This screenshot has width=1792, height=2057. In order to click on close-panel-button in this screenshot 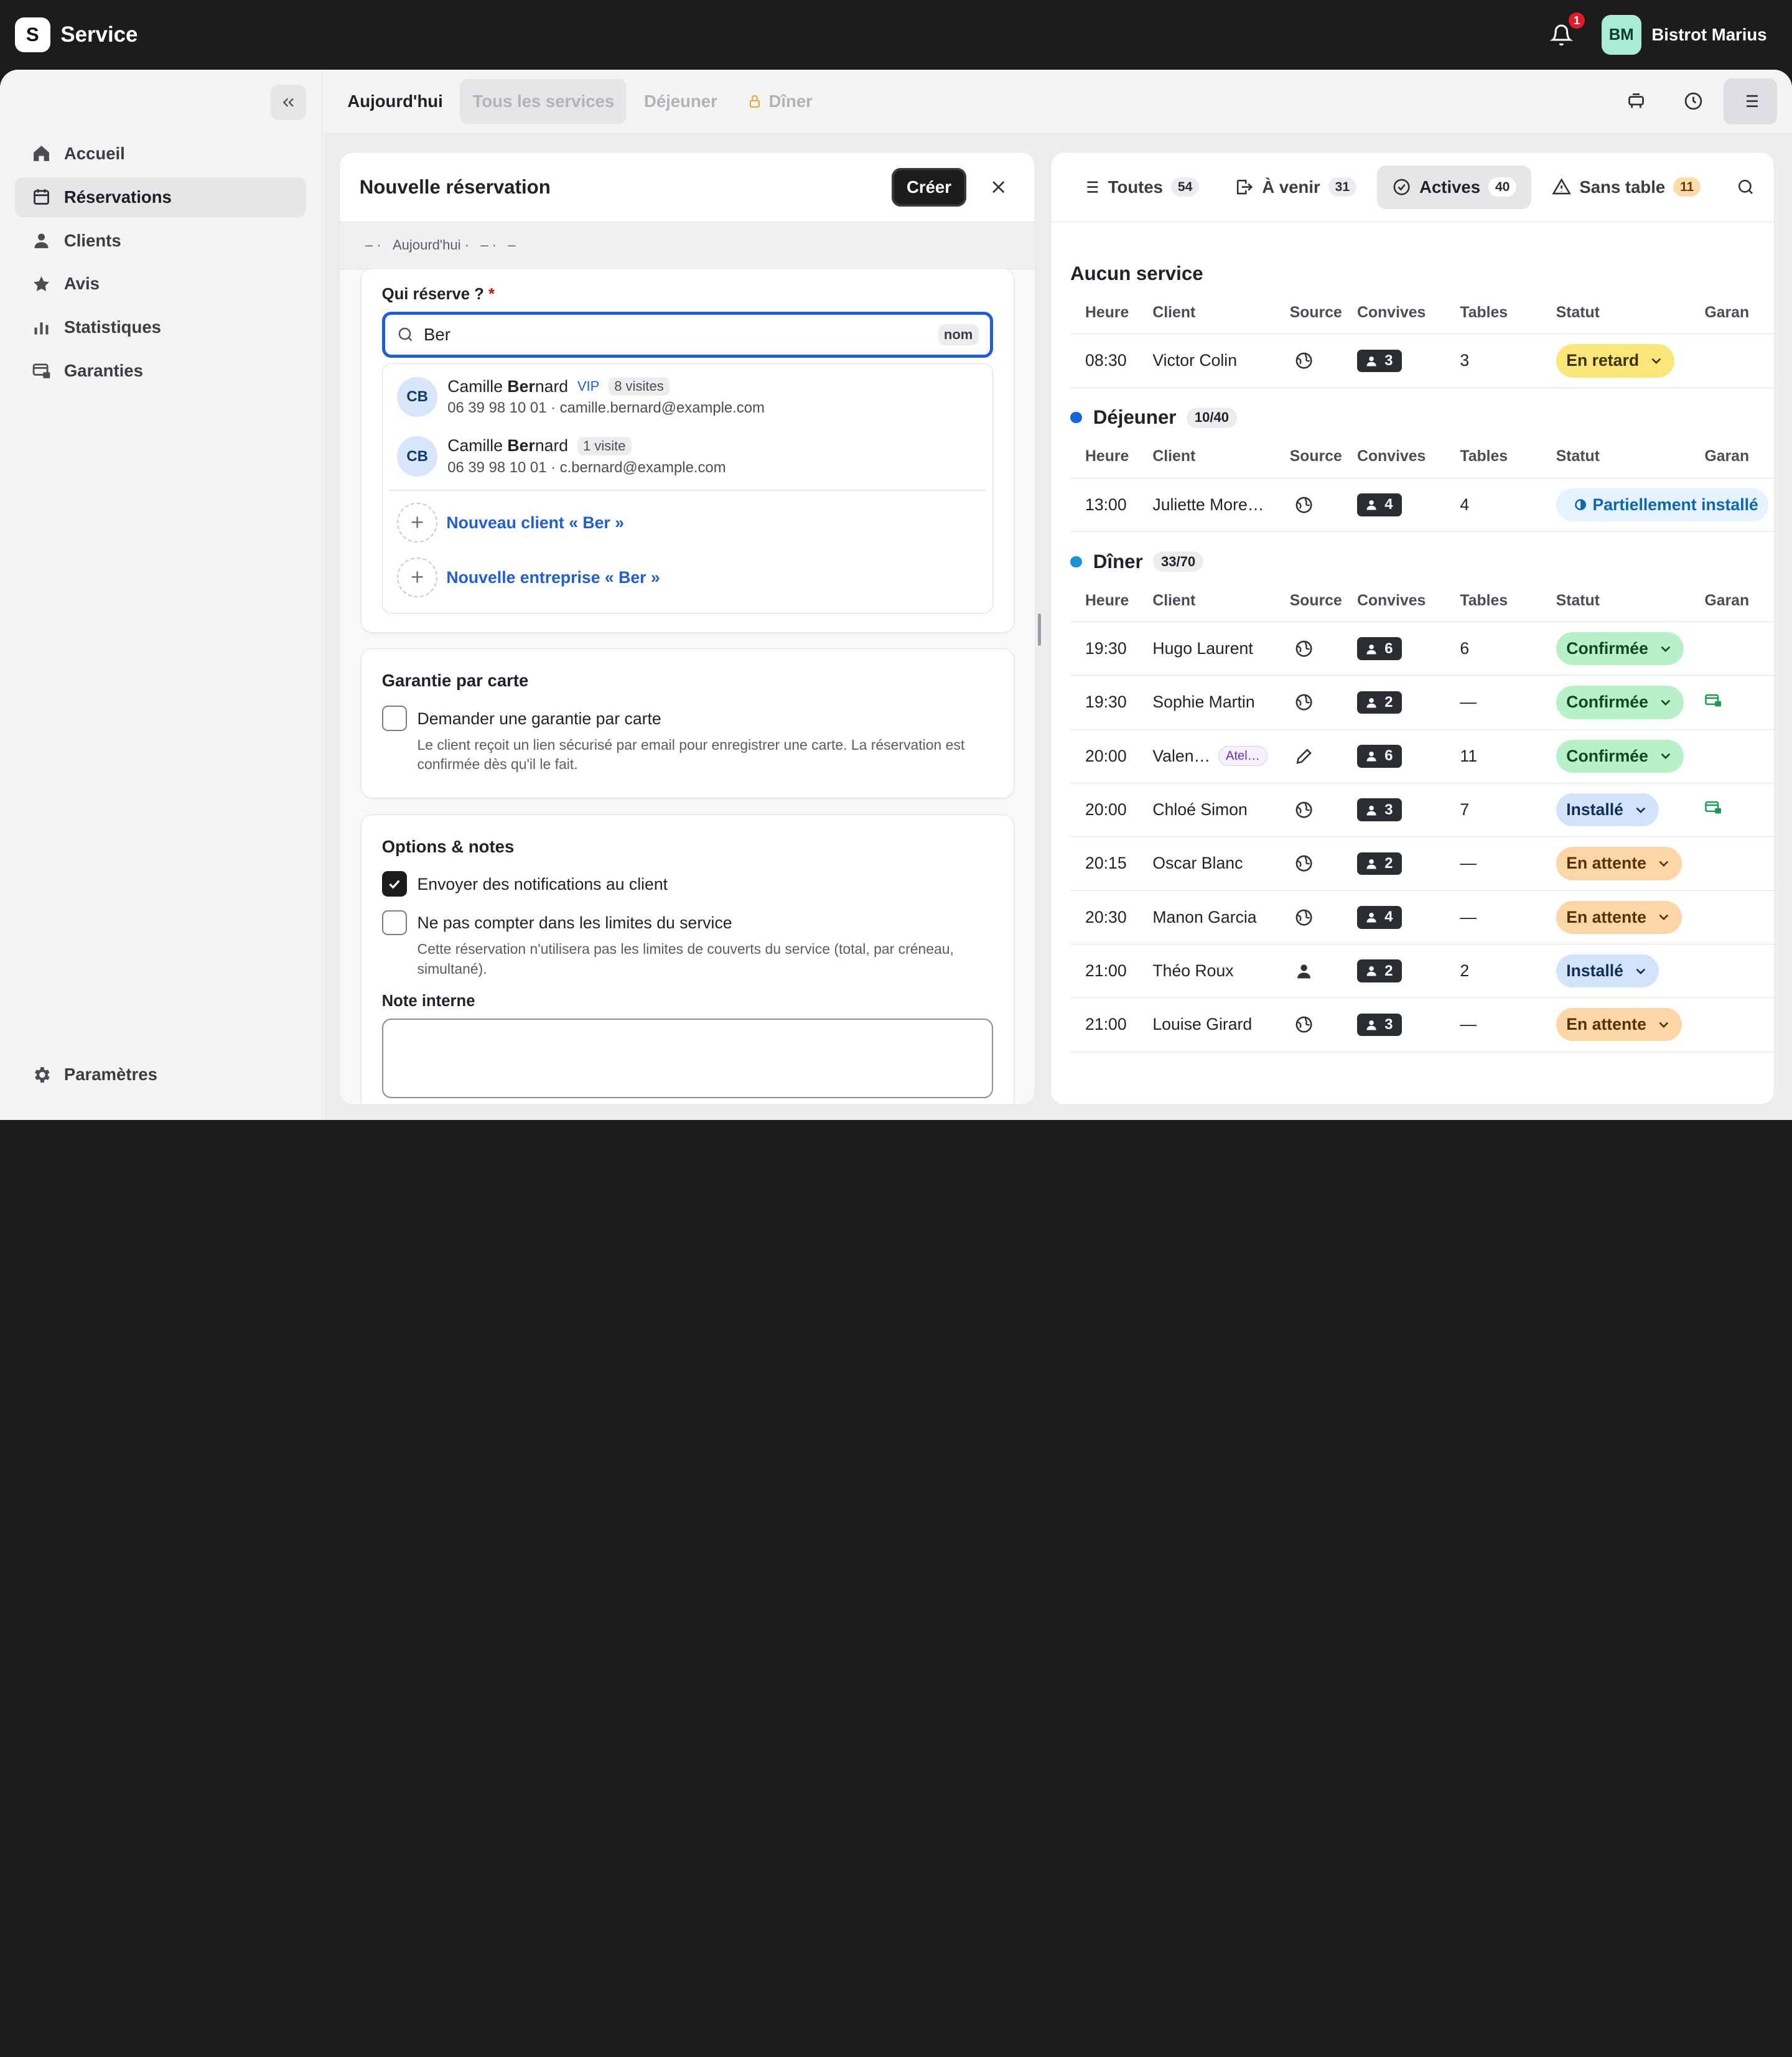, I will do `click(998, 187)`.